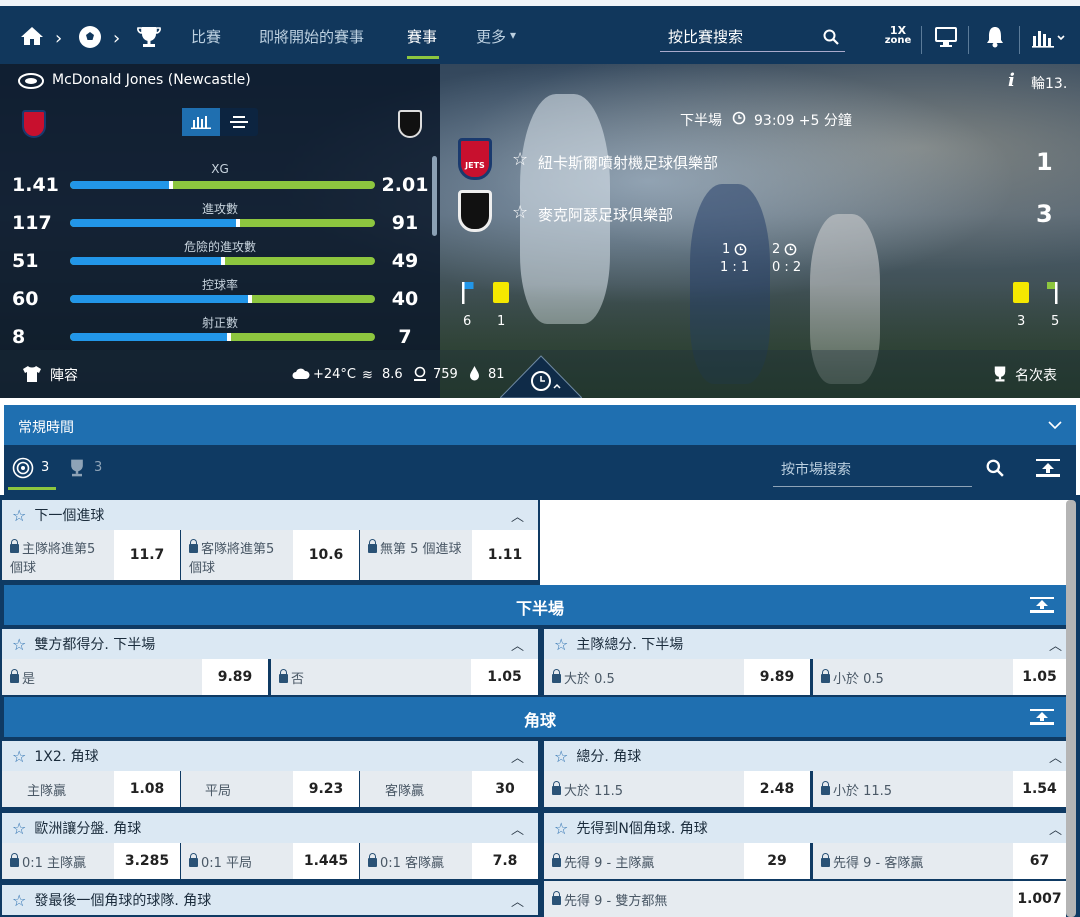 Image resolution: width=1080 pixels, height=917 pixels. Describe the element at coordinates (102, 677) in the screenshot. I see `bet-option: 是` at that location.